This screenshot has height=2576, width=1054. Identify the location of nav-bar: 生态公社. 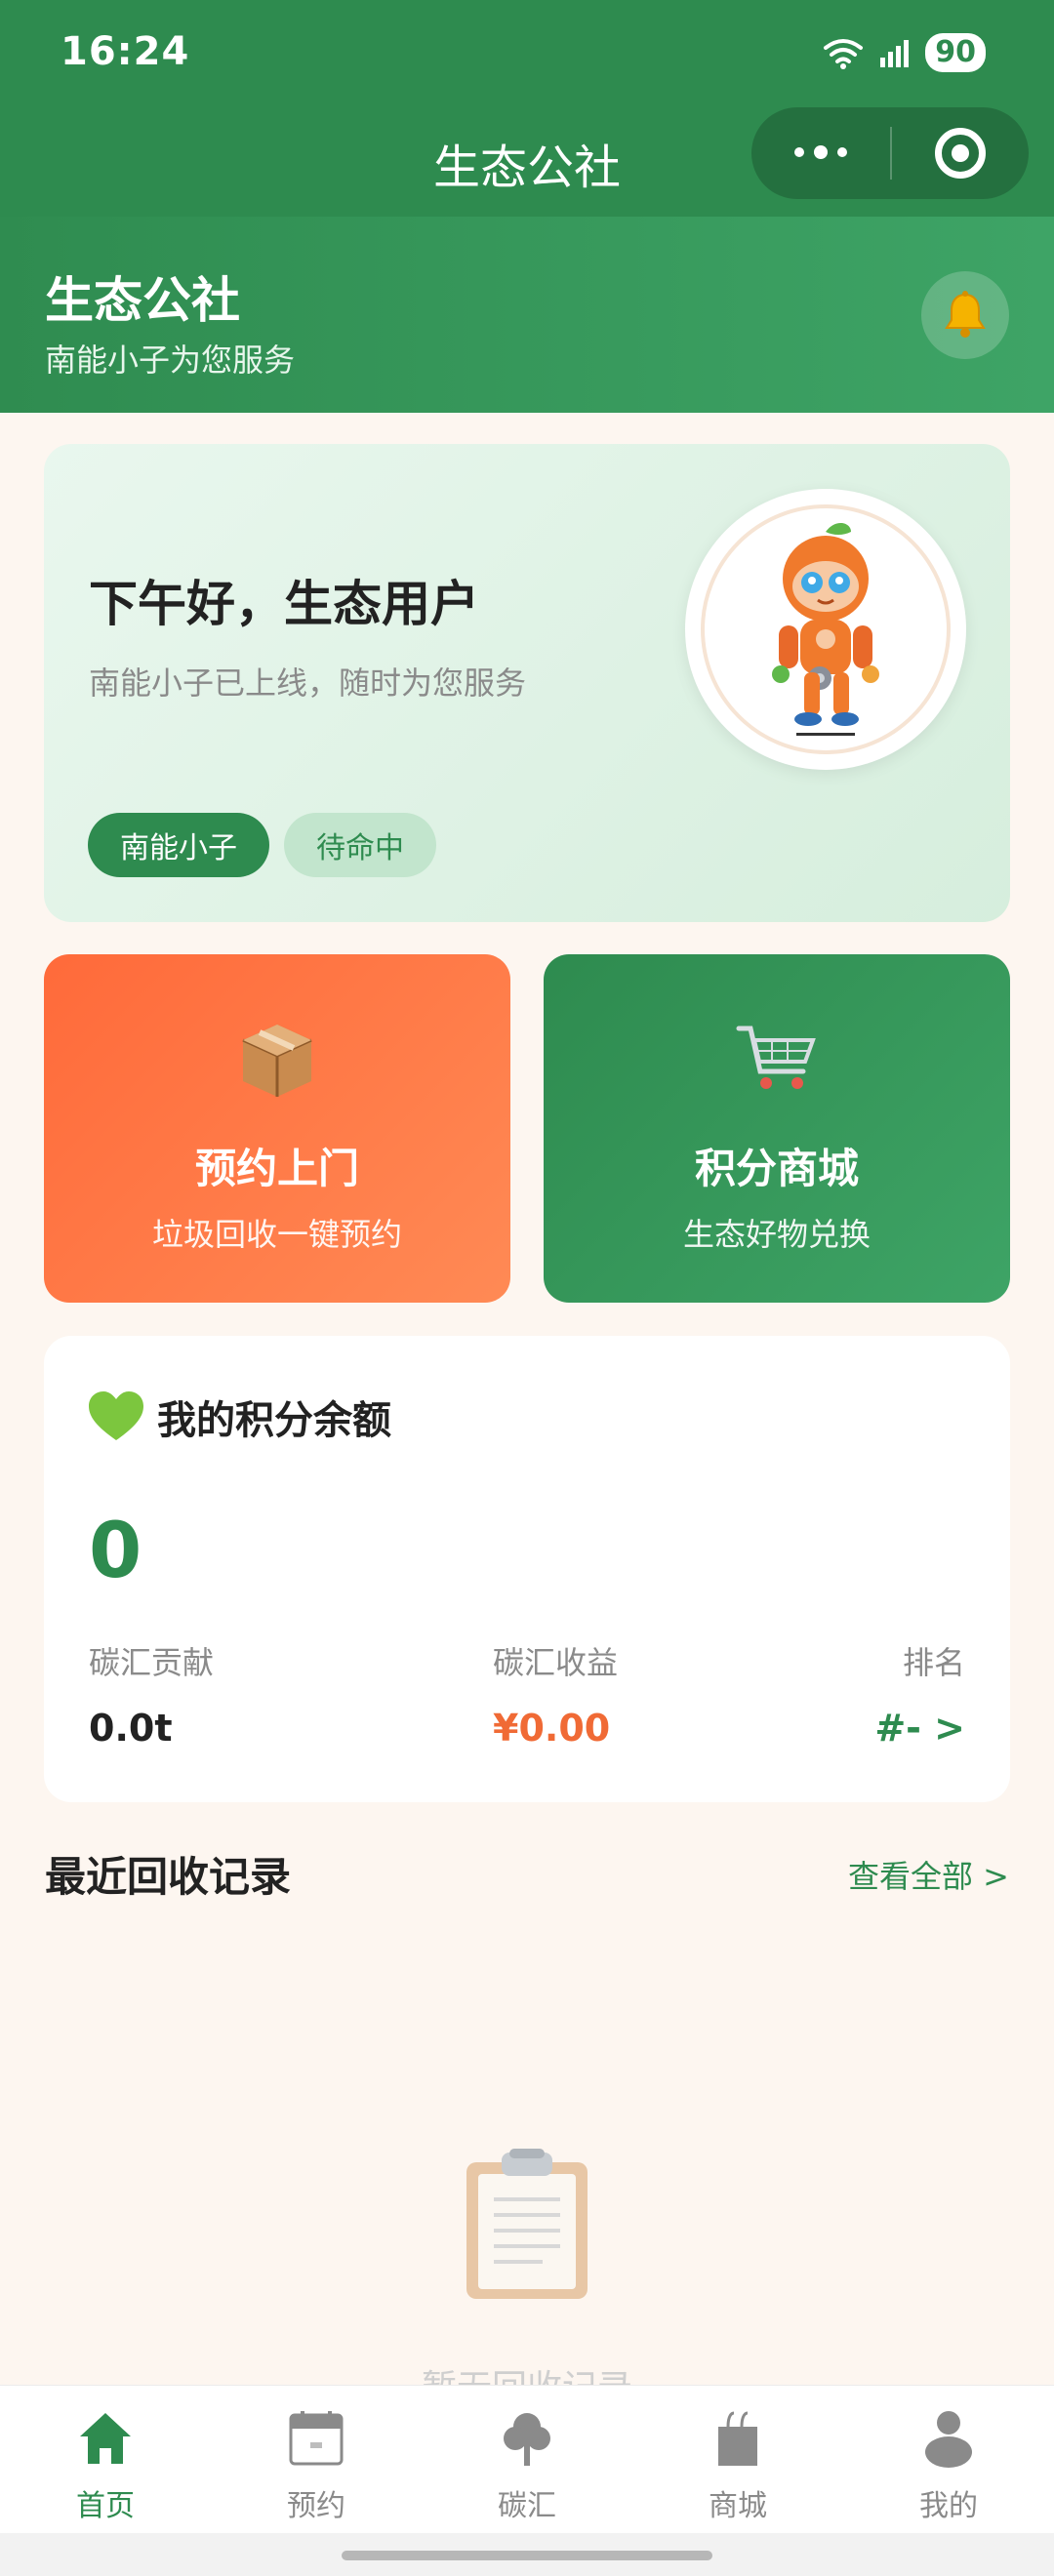
(527, 162).